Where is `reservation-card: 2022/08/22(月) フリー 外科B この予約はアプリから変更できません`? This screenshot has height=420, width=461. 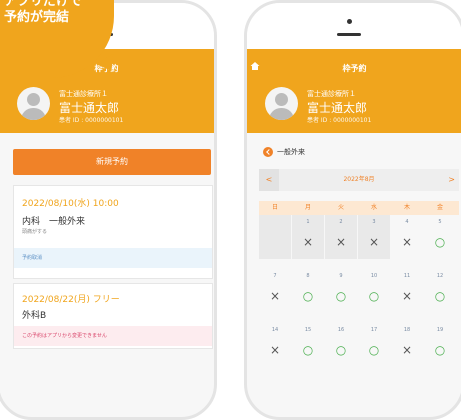 reservation-card: 2022/08/22(月) フリー 外科B この予約はアプリから変更できません is located at coordinates (113, 316).